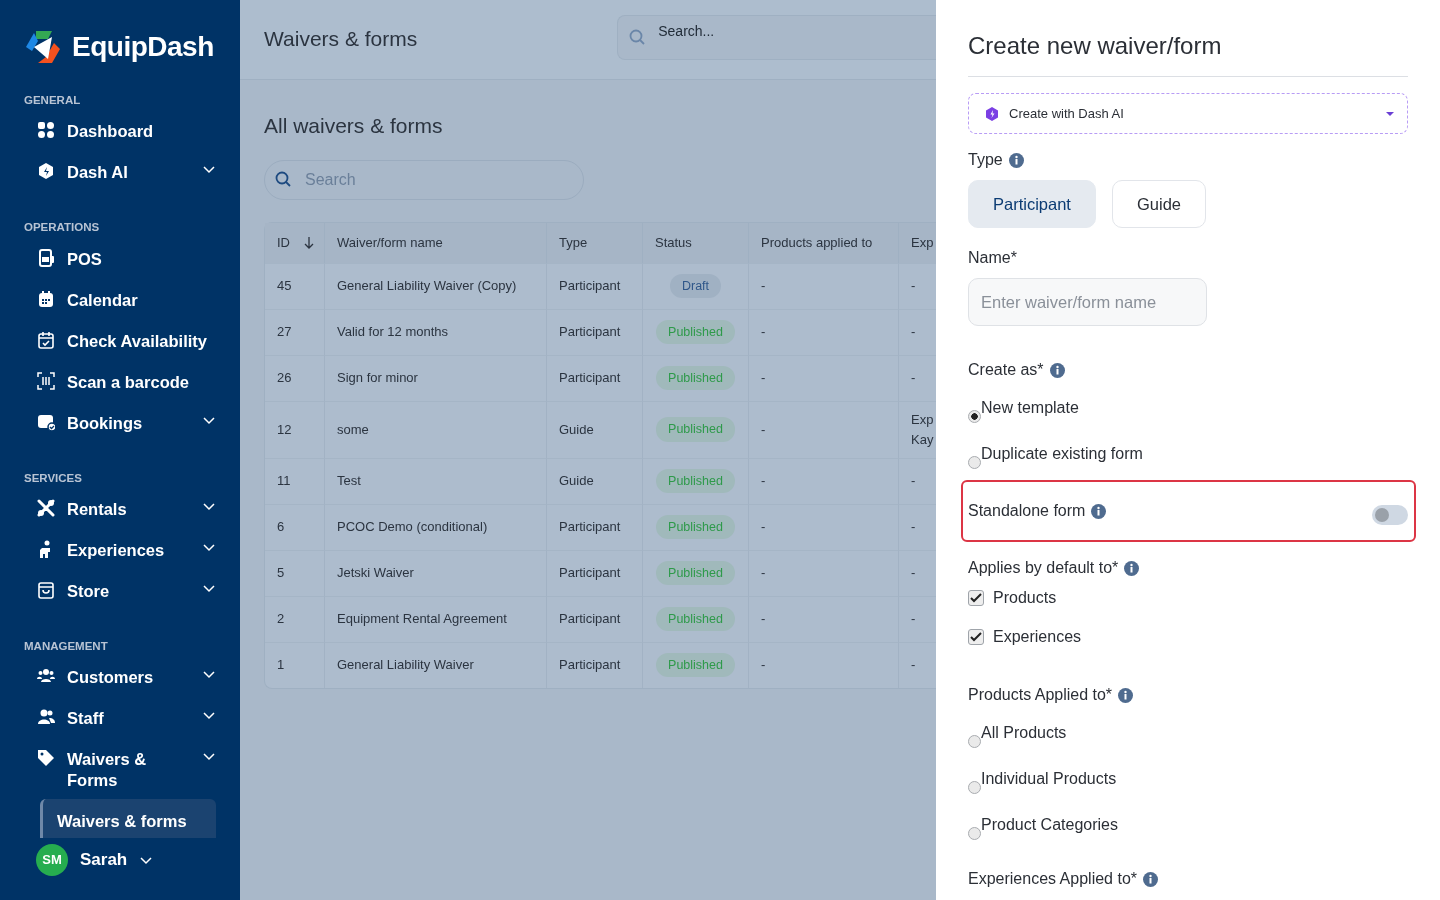 The image size is (1440, 900). I want to click on bag-icon, so click(46, 589).